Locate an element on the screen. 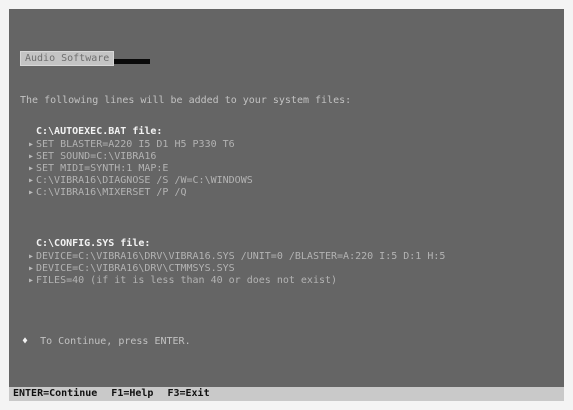 The width and height of the screenshot is (573, 410). autoexec-line: ▸ C:\VIBRA16\MIXERSET /P /Q is located at coordinates (107, 192).